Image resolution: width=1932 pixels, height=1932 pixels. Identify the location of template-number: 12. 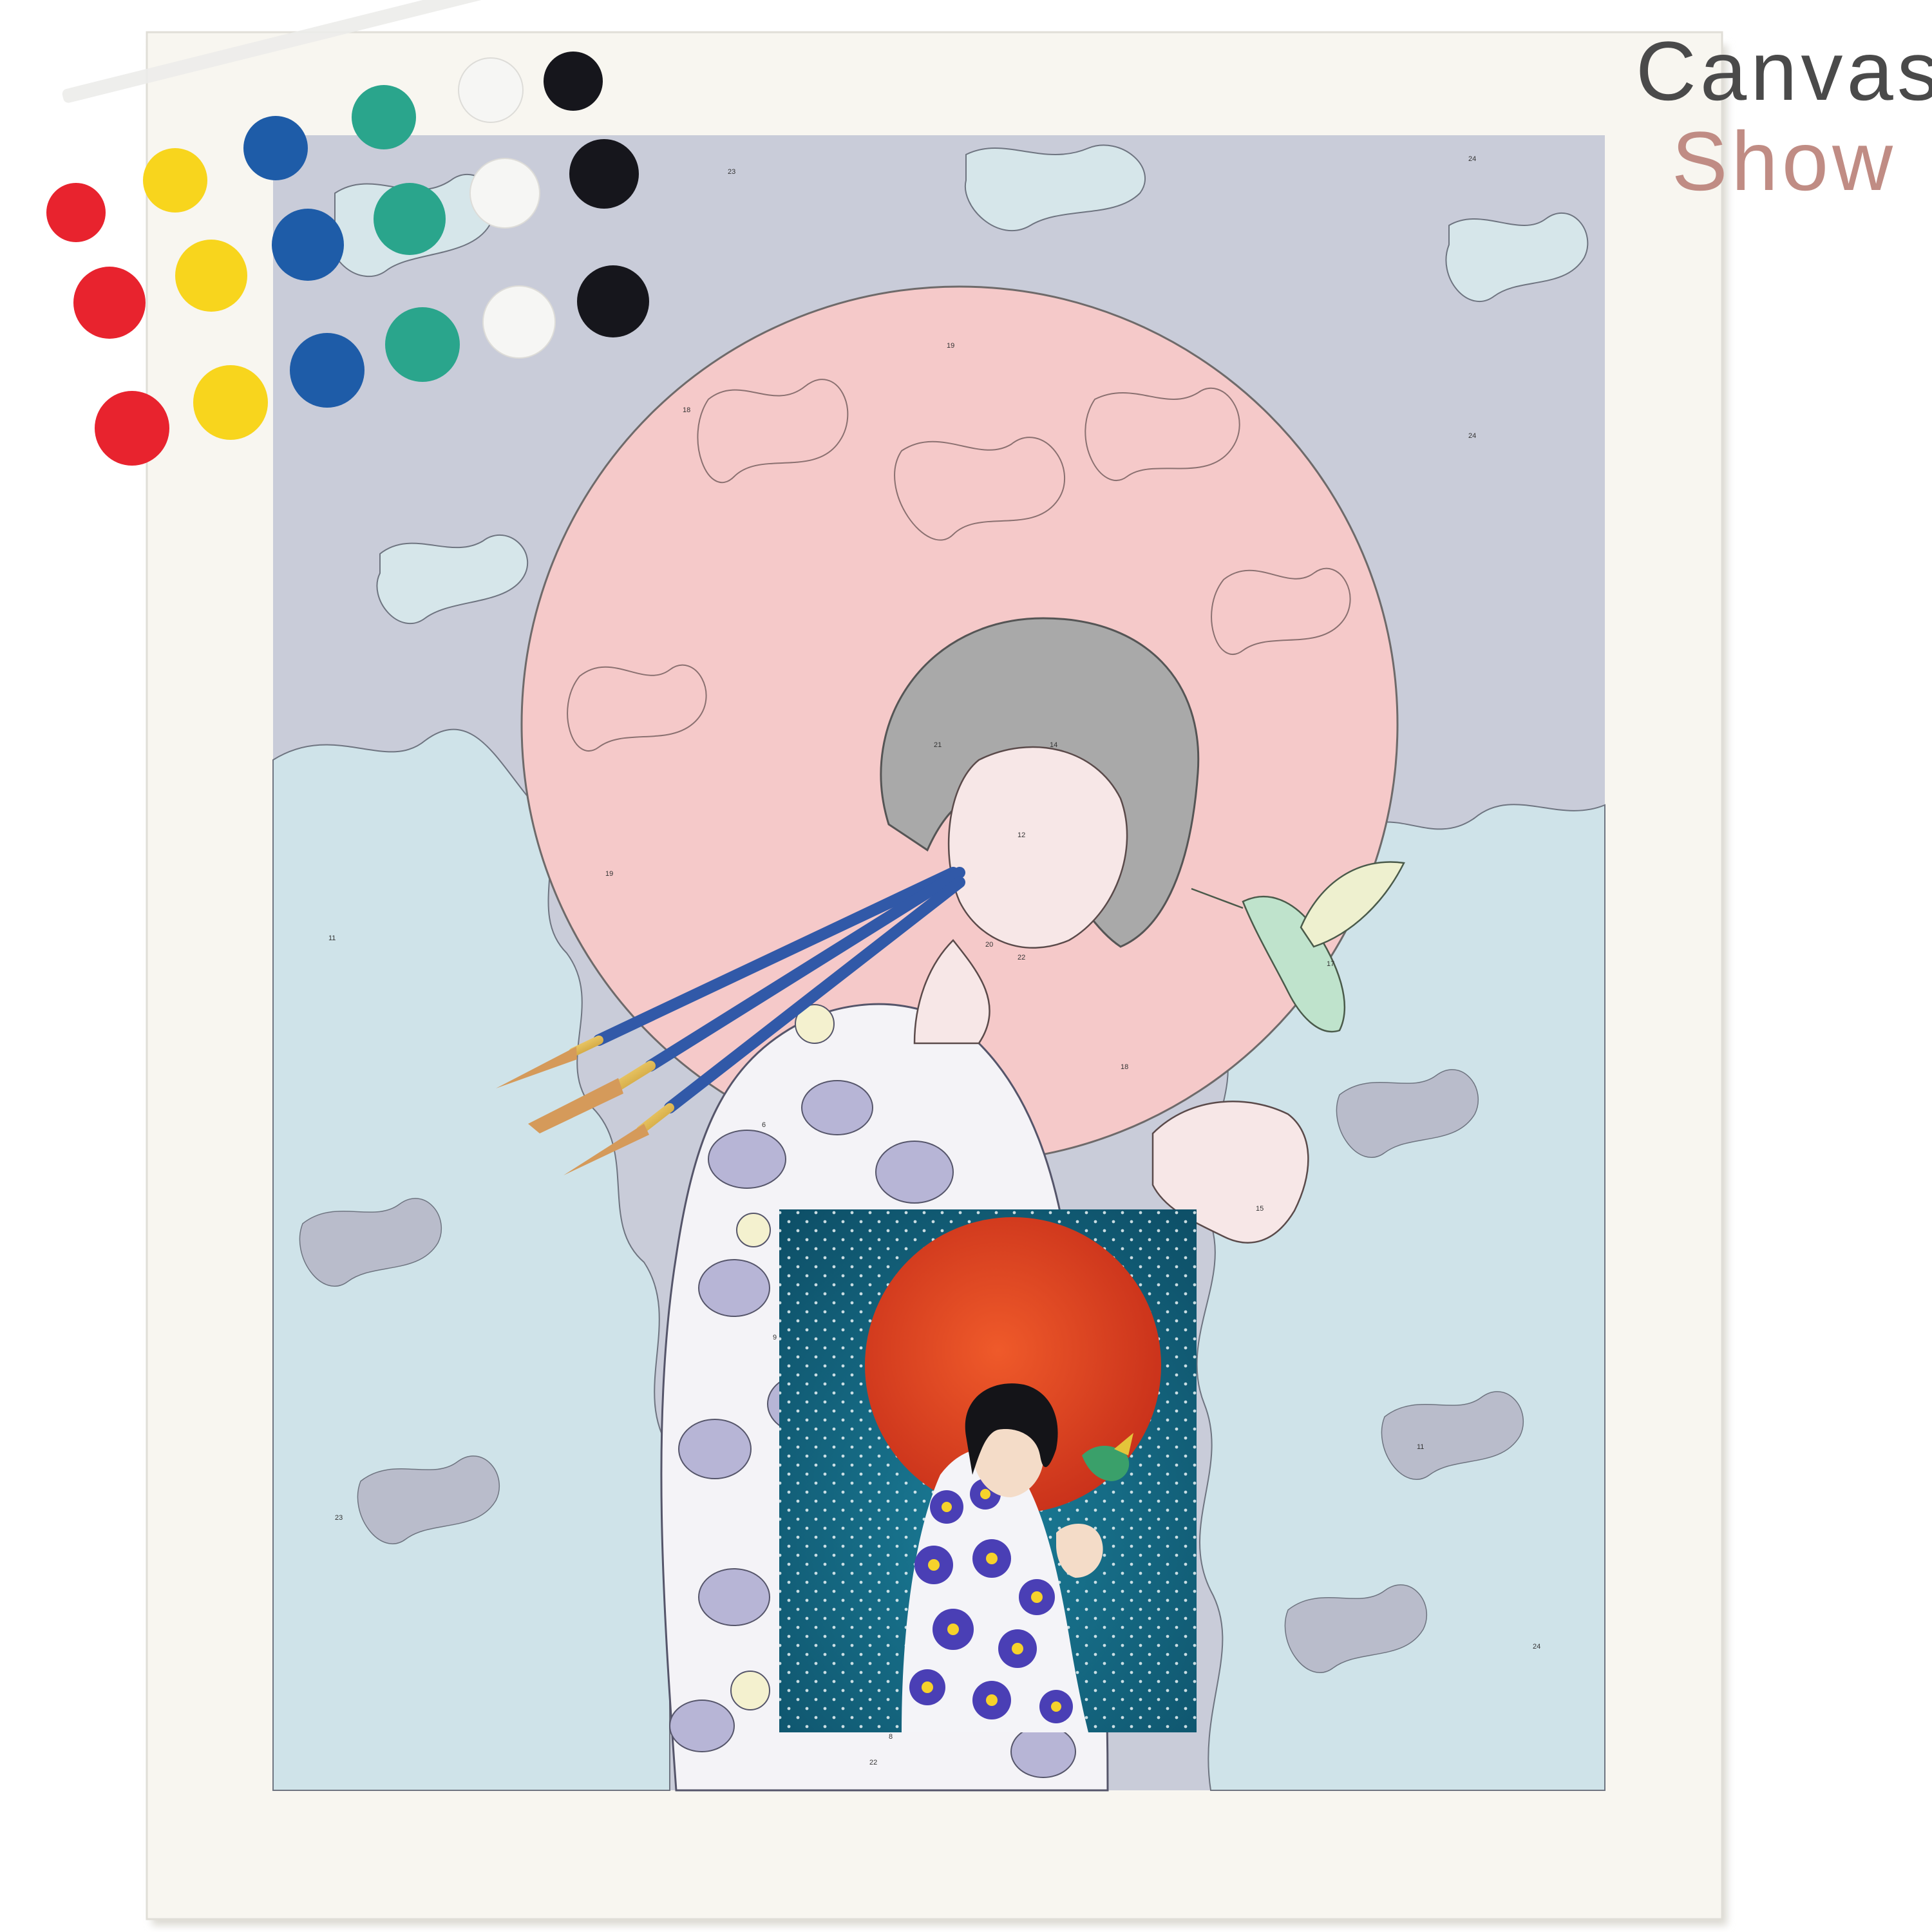
(1021, 835).